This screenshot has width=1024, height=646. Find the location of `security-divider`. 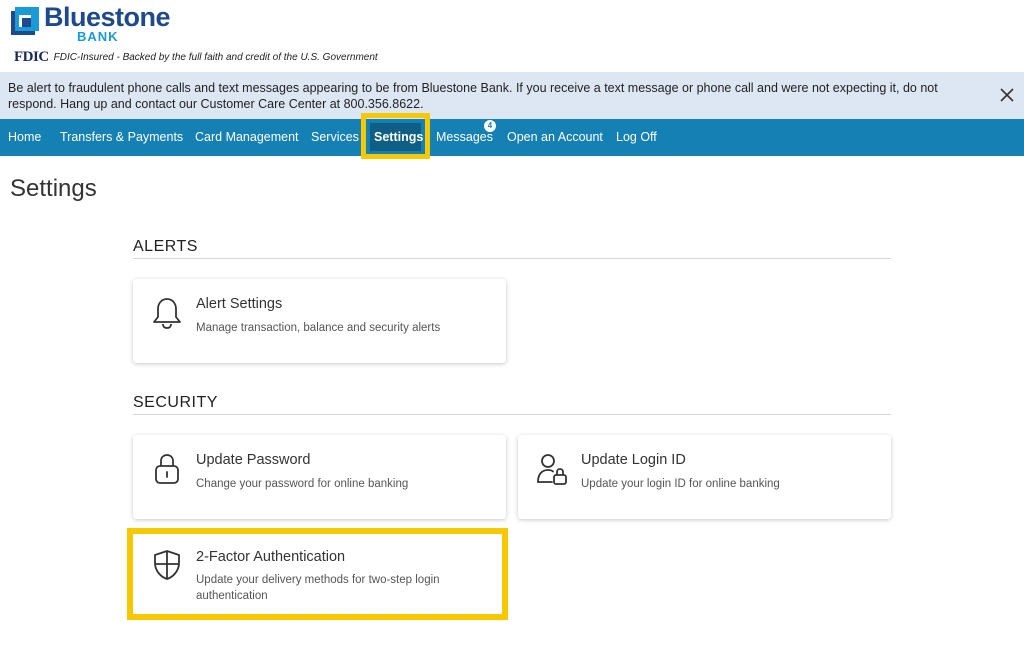

security-divider is located at coordinates (512, 414).